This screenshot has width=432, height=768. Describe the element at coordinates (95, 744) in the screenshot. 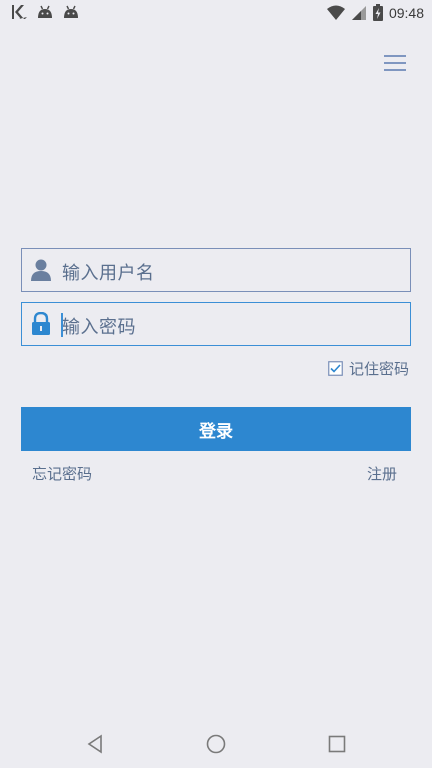

I see `back-icon` at that location.